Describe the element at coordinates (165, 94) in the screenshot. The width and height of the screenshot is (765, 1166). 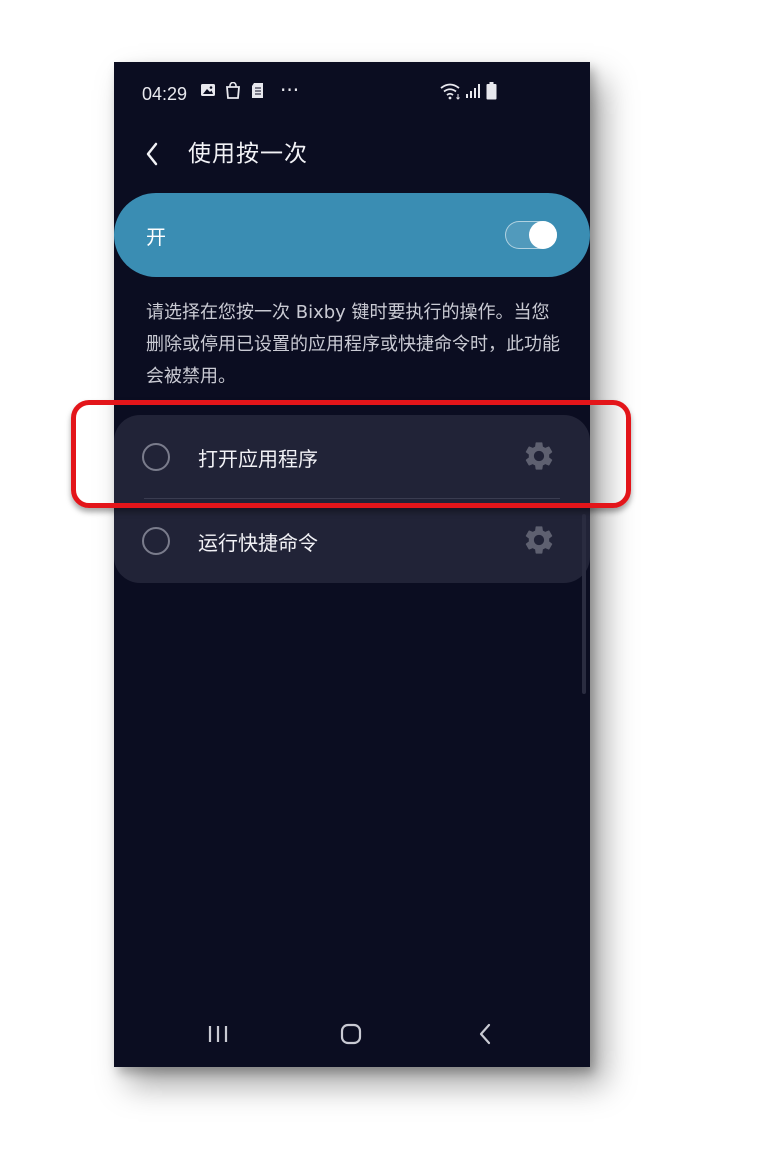
I see `status-time: 04:29` at that location.